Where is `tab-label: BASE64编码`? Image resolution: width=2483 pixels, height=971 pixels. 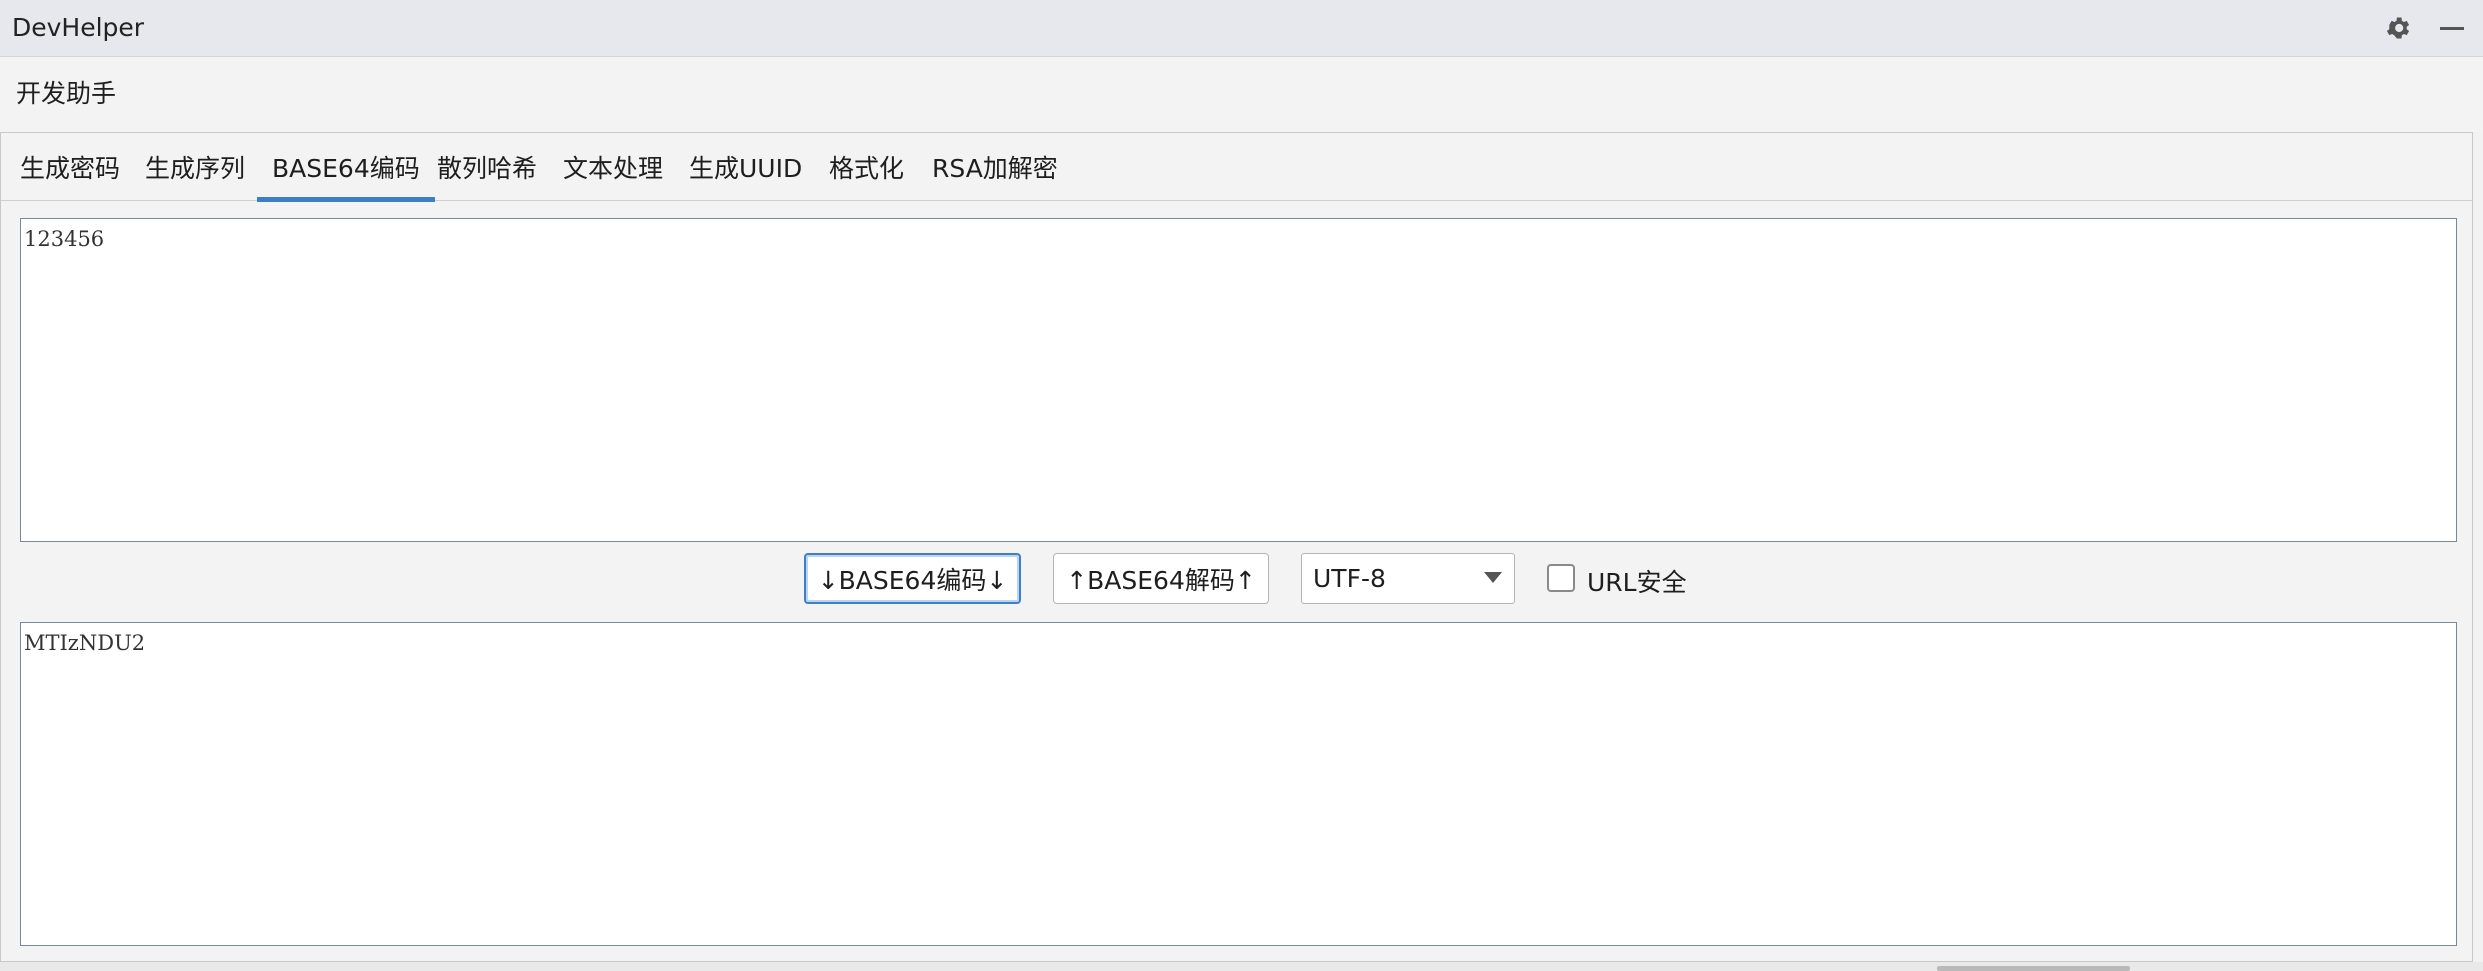 tab-label: BASE64编码 is located at coordinates (346, 168).